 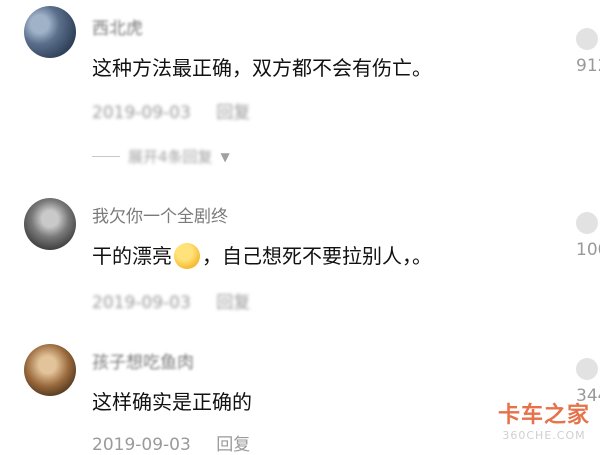 I want to click on chevron-down-icon: ▼, so click(x=225, y=156).